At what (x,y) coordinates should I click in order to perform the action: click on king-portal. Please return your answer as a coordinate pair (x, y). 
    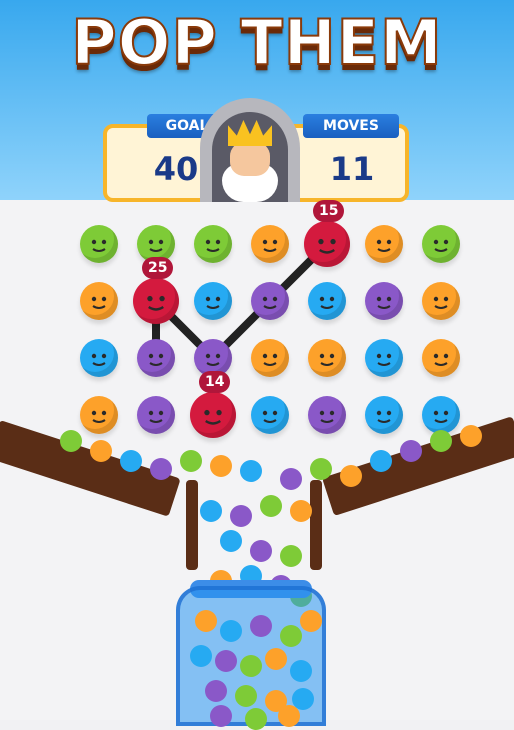
    Looking at the image, I should click on (250, 157).